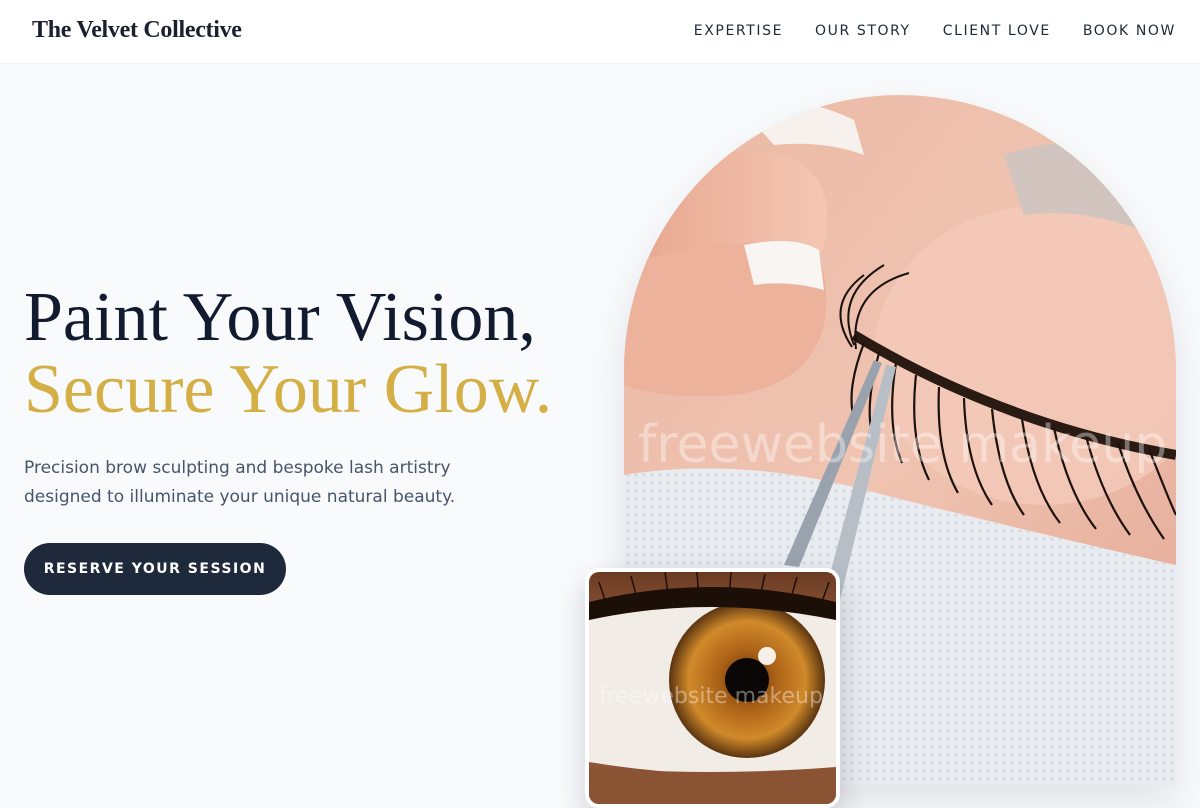 This screenshot has height=808, width=1200. Describe the element at coordinates (997, 31) in the screenshot. I see `nav-link-client-love: CLIENT LOVE` at that location.